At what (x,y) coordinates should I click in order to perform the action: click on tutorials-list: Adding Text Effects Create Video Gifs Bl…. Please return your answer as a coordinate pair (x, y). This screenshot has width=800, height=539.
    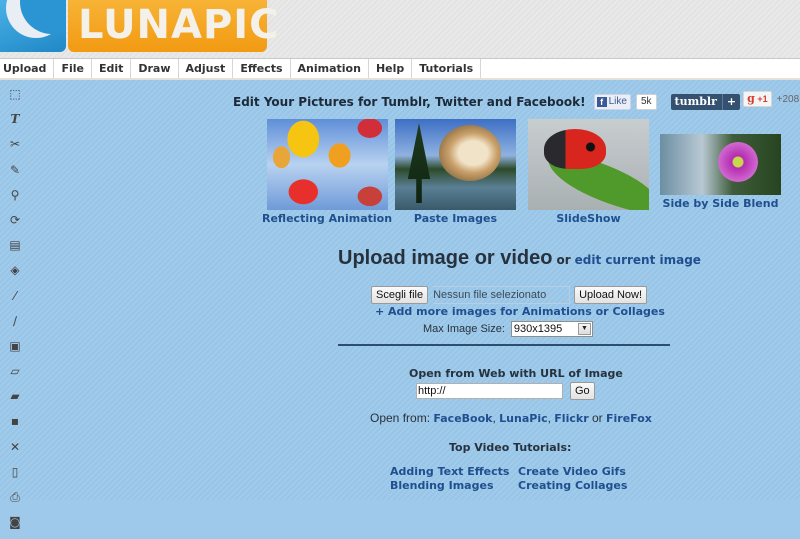
    Looking at the image, I should click on (518, 478).